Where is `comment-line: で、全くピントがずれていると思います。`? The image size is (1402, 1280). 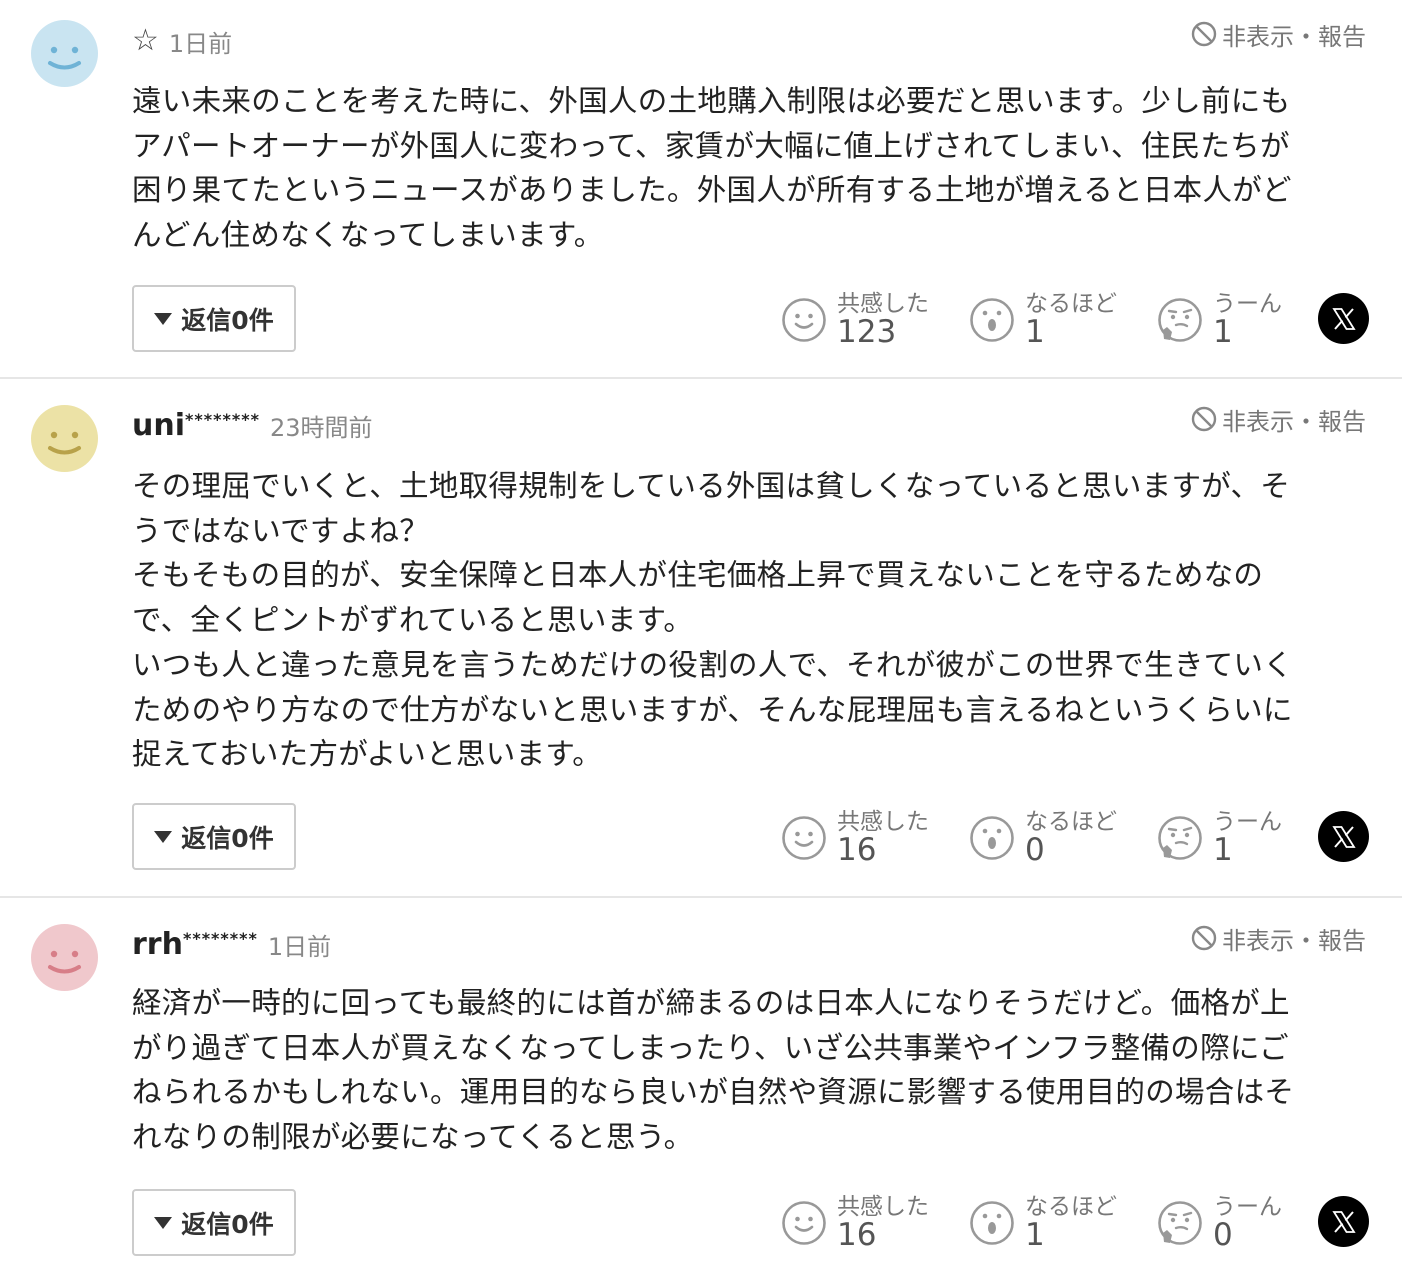
comment-line: で、全くピントがずれていると思います。 is located at coordinates (413, 620).